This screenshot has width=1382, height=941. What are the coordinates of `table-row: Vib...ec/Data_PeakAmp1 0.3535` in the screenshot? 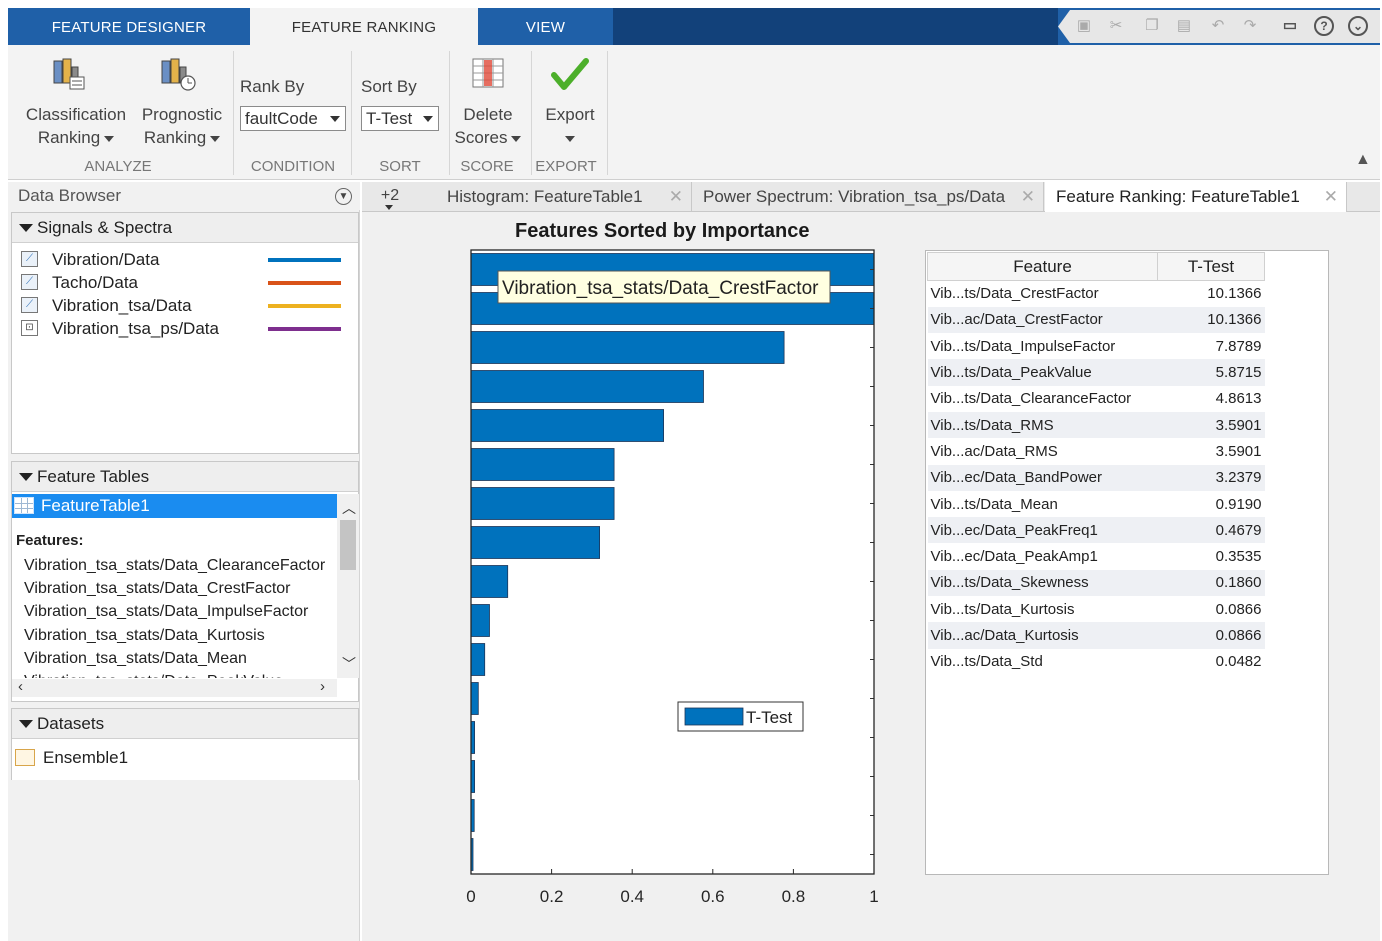 It's located at (1096, 556).